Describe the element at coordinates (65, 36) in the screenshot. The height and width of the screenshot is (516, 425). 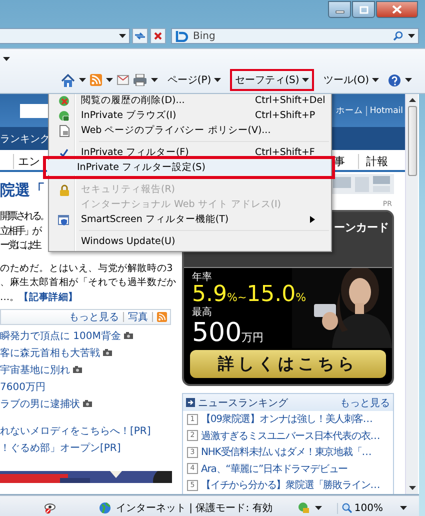
I see `address-field` at that location.